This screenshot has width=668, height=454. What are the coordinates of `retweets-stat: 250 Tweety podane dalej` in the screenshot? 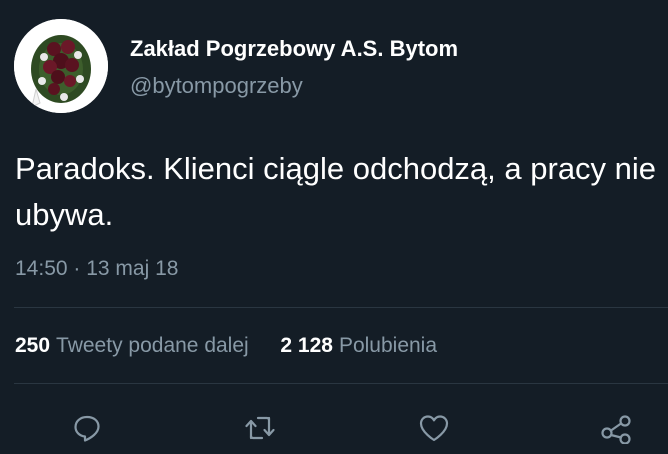 It's located at (135, 345).